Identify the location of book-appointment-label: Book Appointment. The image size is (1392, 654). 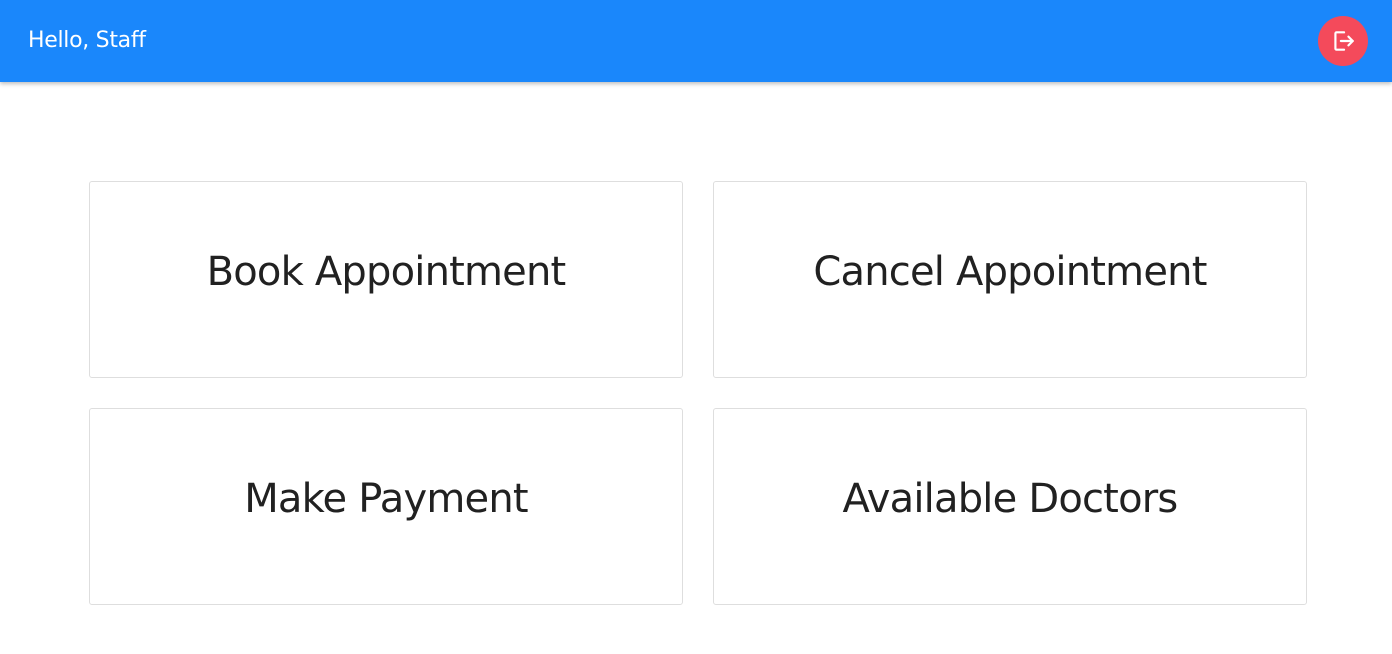
(386, 271).